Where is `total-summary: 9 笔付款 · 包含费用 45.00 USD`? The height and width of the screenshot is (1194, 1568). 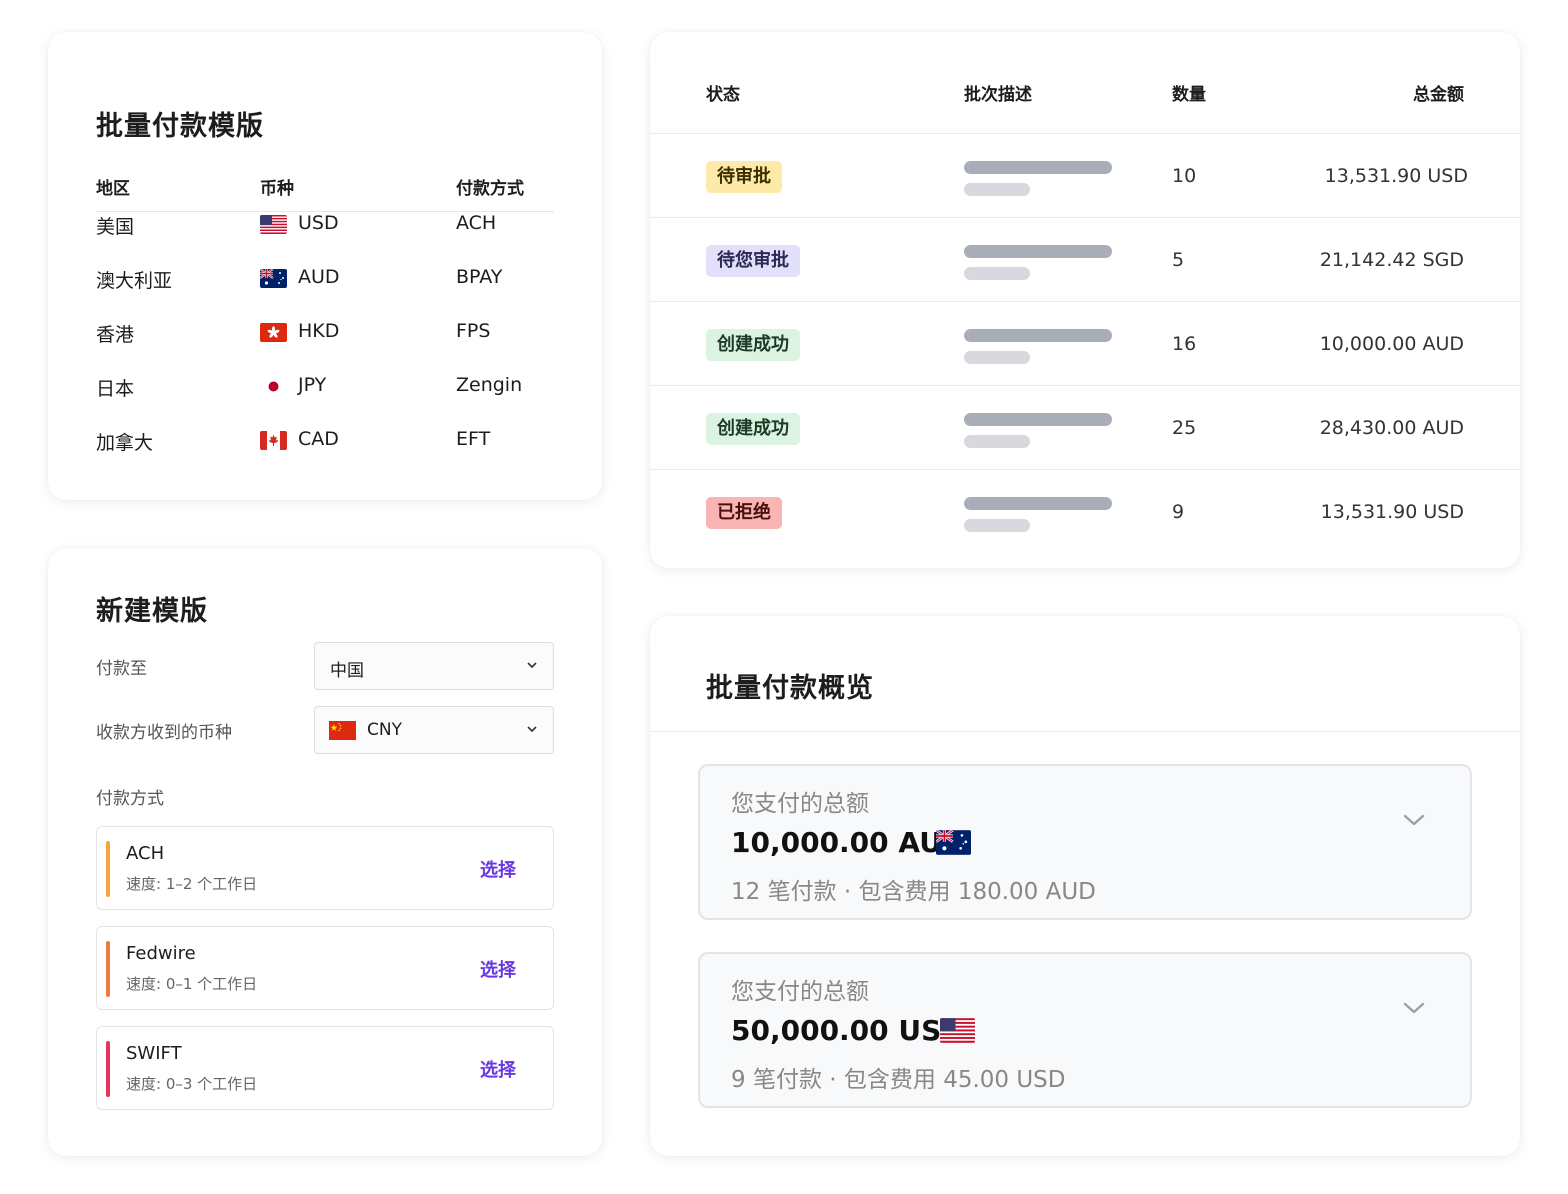 total-summary: 9 笔付款 · 包含费用 45.00 USD is located at coordinates (898, 1080).